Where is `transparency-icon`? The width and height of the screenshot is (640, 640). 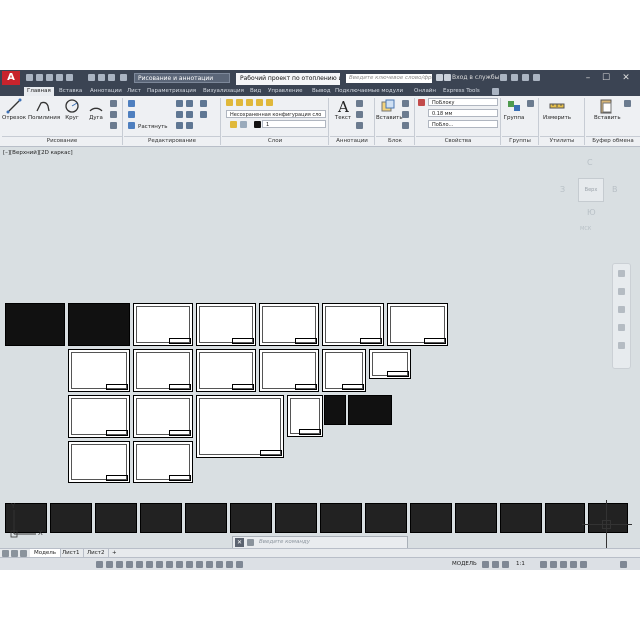 transparency-icon is located at coordinates (189, 564).